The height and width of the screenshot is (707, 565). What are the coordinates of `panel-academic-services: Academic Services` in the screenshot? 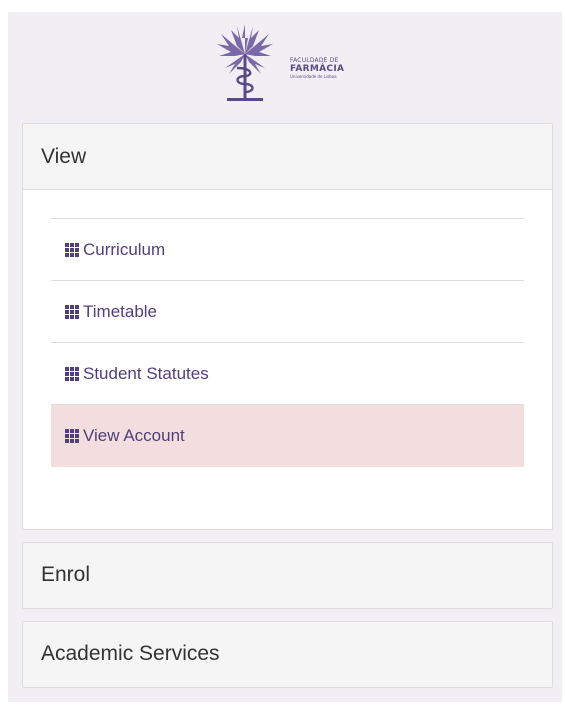 It's located at (287, 654).